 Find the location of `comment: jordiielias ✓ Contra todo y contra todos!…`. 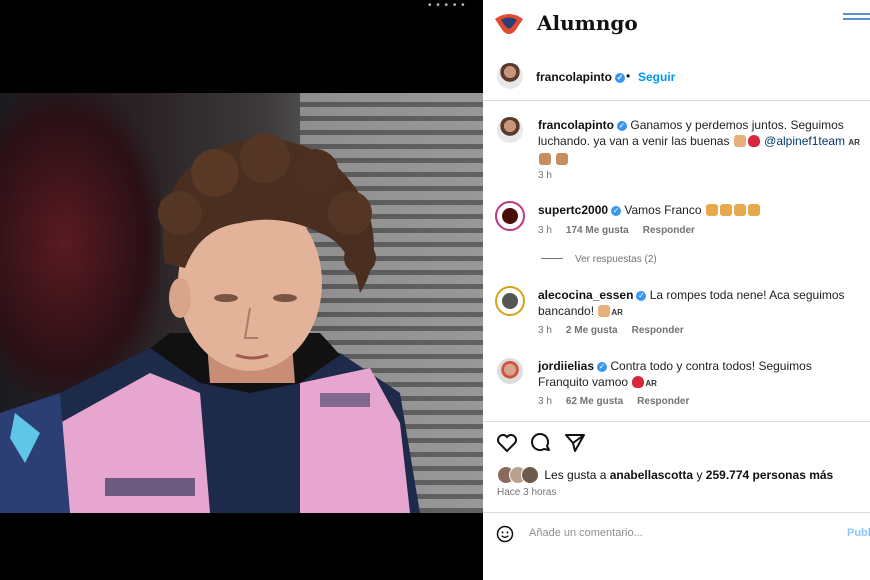

comment: jordiielias ✓ Contra todo y contra todos!… is located at coordinates (675, 374).